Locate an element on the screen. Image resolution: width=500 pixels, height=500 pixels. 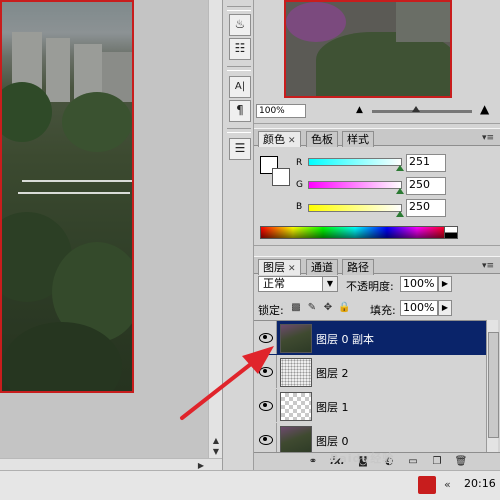
layers-scrollbar is located at coordinates (492, 386).